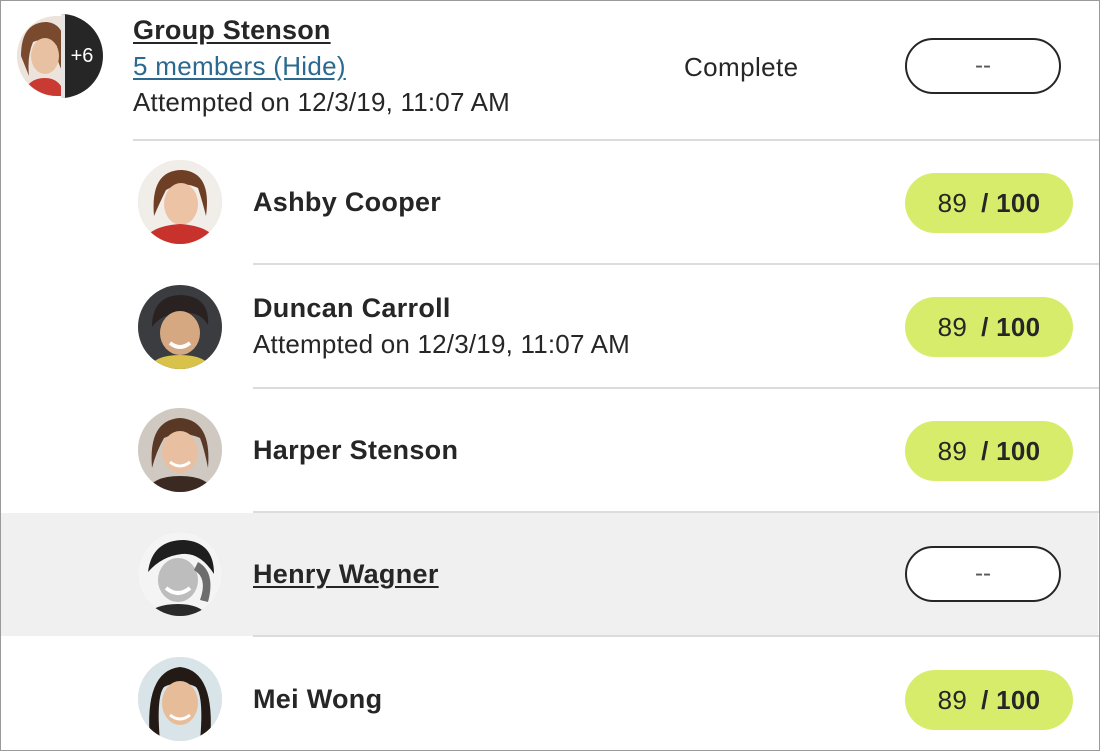 This screenshot has width=1100, height=751. Describe the element at coordinates (82, 56) in the screenshot. I see `more-members-count: +6` at that location.